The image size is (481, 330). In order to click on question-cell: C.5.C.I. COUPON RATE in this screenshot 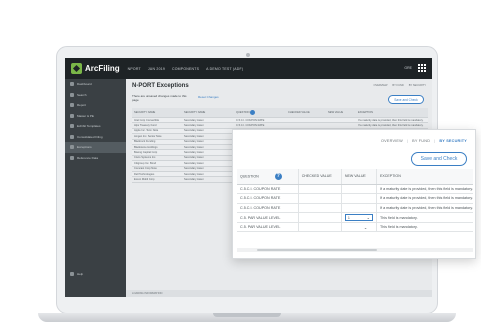, I will do `click(268, 208)`.